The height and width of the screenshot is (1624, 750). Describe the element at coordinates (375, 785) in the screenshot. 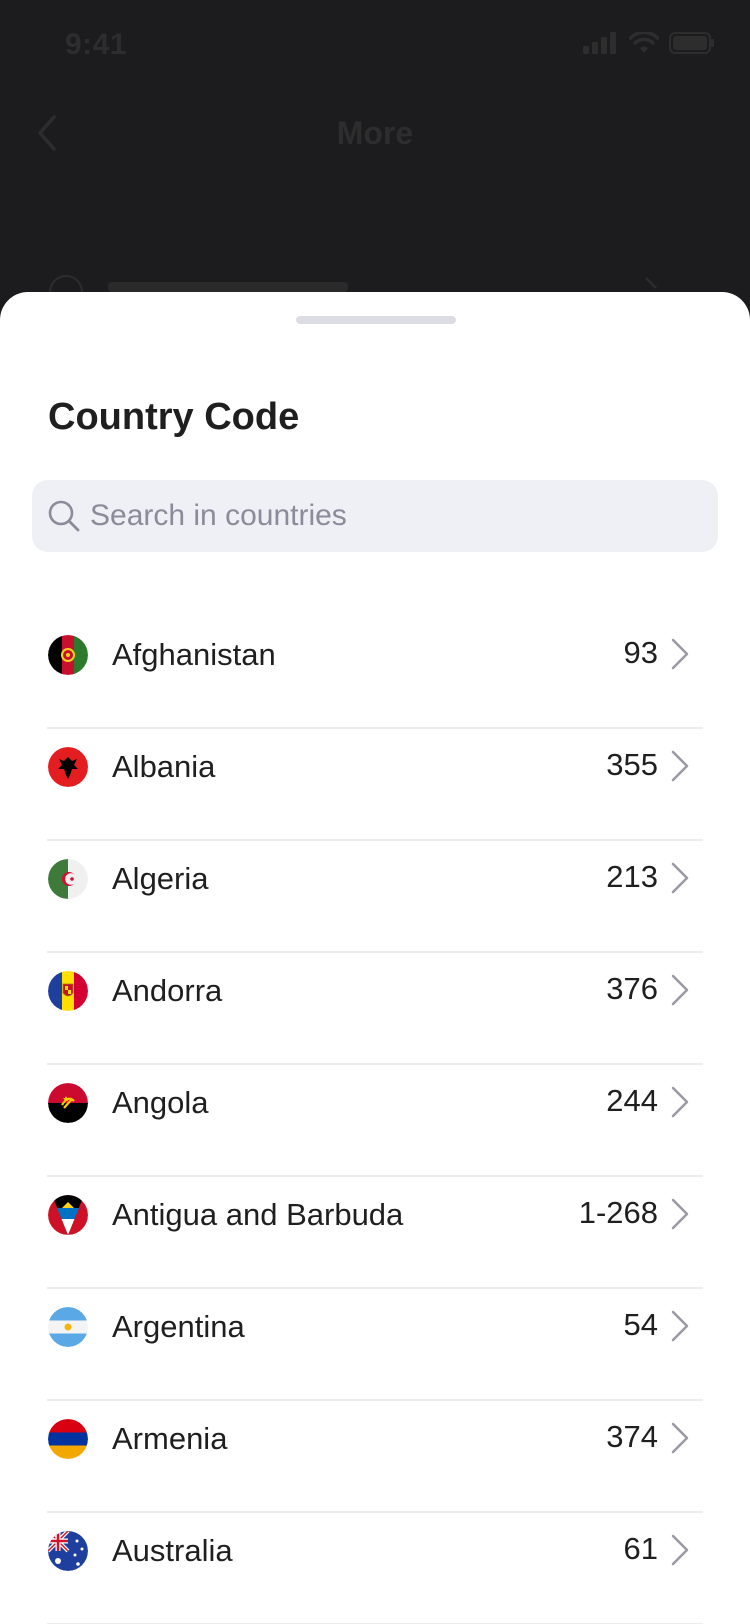

I see `country-row-albania: Albania 355` at that location.